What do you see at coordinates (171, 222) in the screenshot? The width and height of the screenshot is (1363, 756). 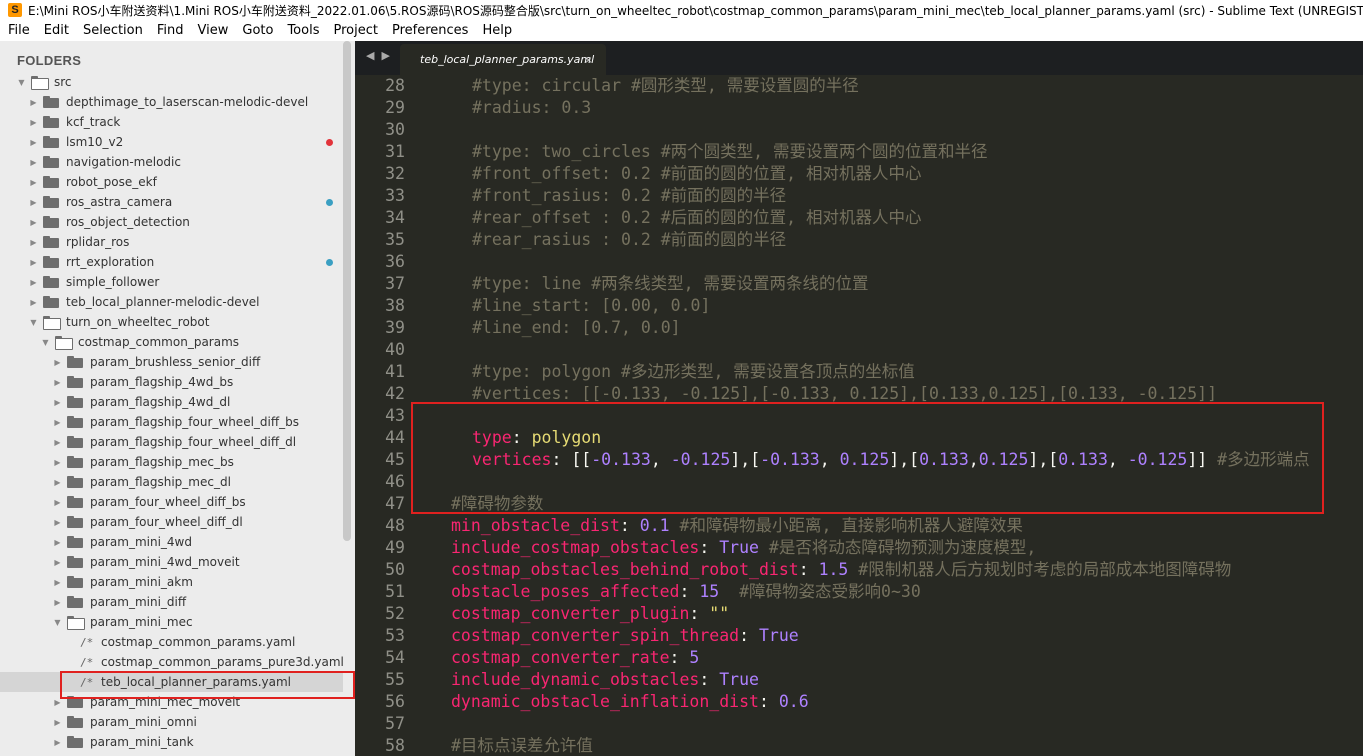 I see `folder-item: ▶ ros_object_detection` at bounding box center [171, 222].